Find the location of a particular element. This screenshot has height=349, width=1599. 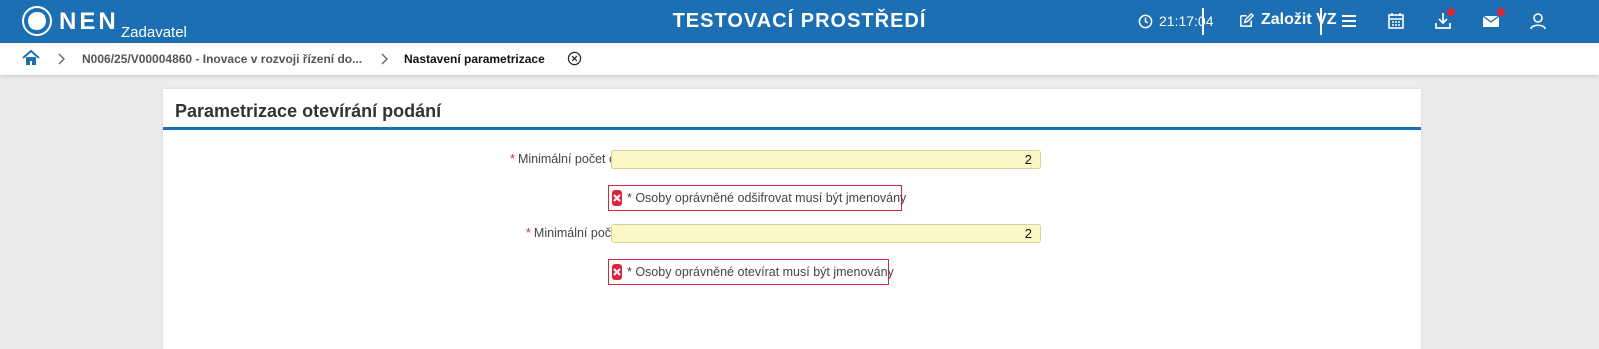

clock-value: 21:17:04 is located at coordinates (1186, 21).